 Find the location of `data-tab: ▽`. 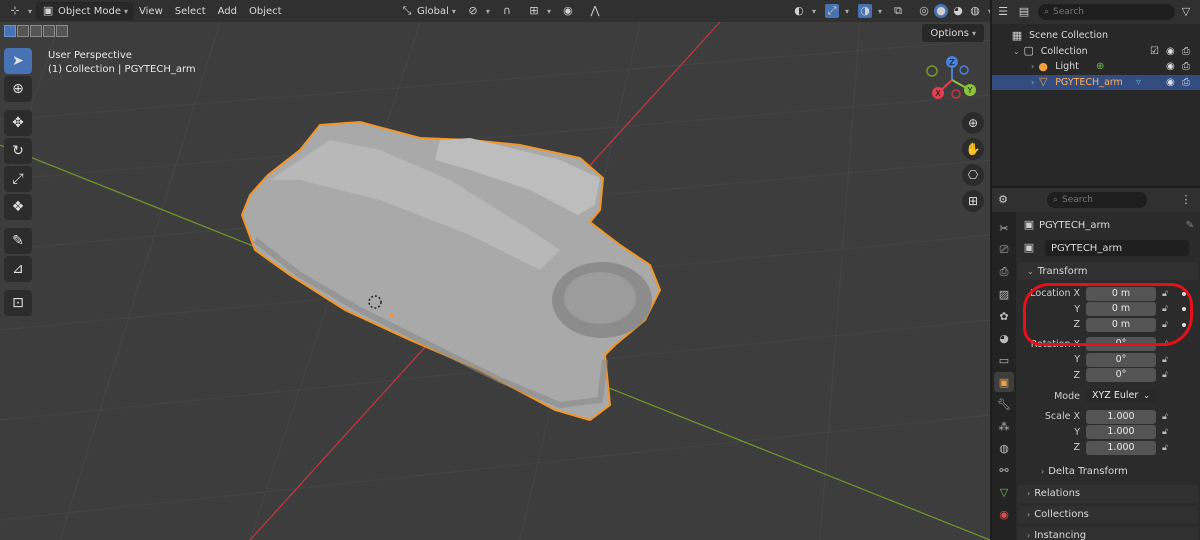

data-tab: ▽ is located at coordinates (1004, 492).